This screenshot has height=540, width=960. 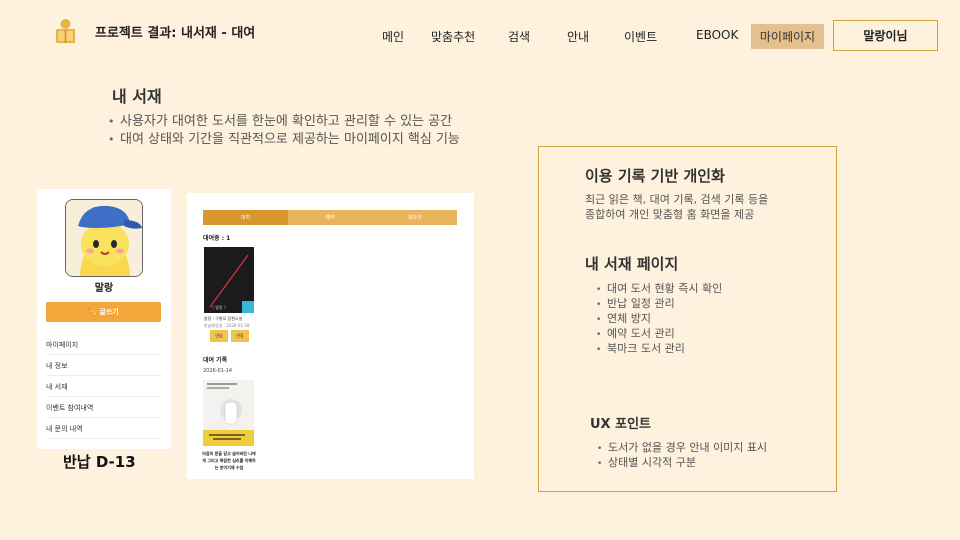 What do you see at coordinates (223, 318) in the screenshot?
I see `book-title: 말랑 : 구병모 장편소설` at bounding box center [223, 318].